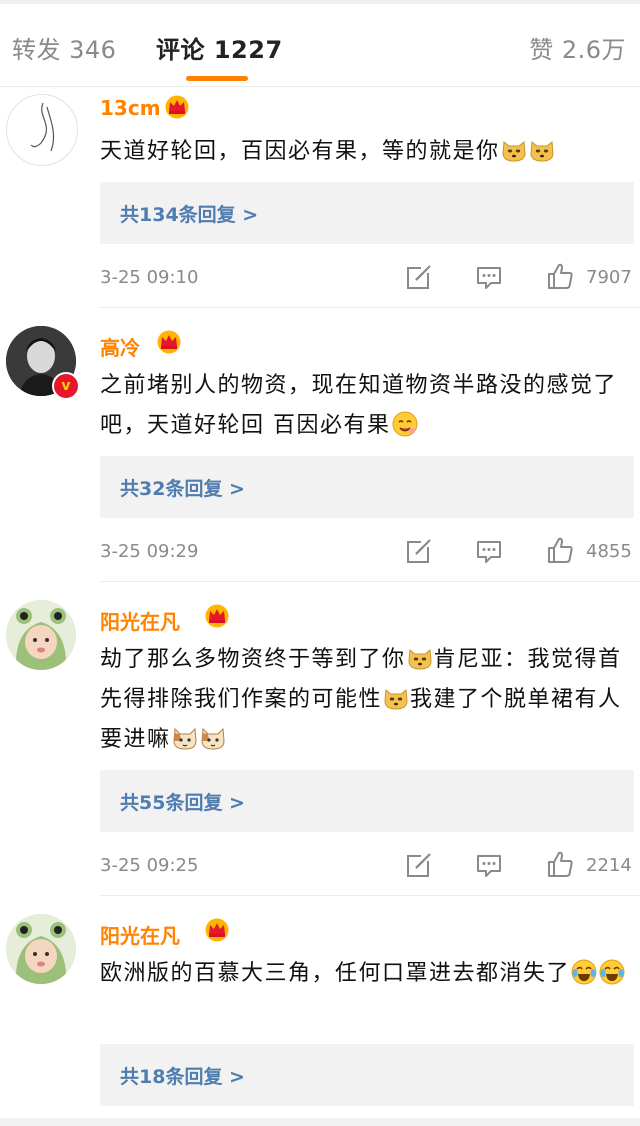  What do you see at coordinates (367, 213) in the screenshot?
I see `replies-box: 共134条回复 >` at bounding box center [367, 213].